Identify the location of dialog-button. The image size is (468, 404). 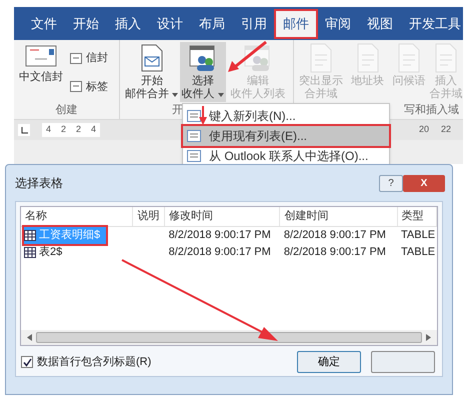
(403, 362).